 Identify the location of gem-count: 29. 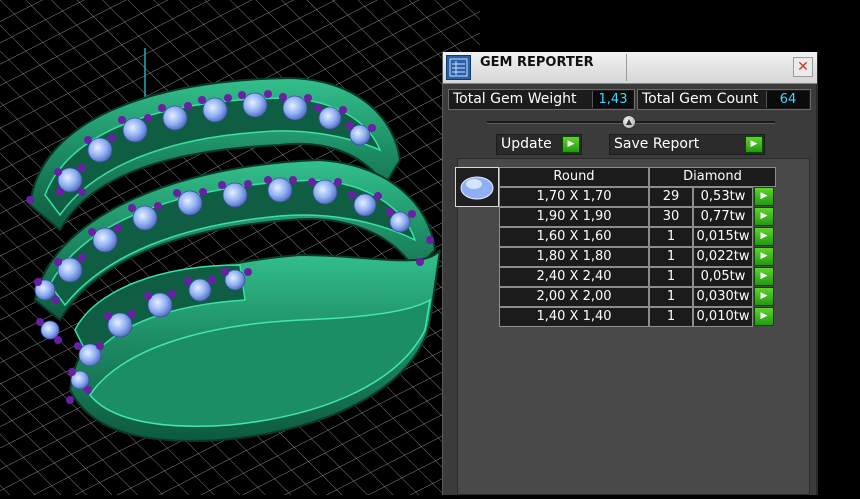
(671, 197).